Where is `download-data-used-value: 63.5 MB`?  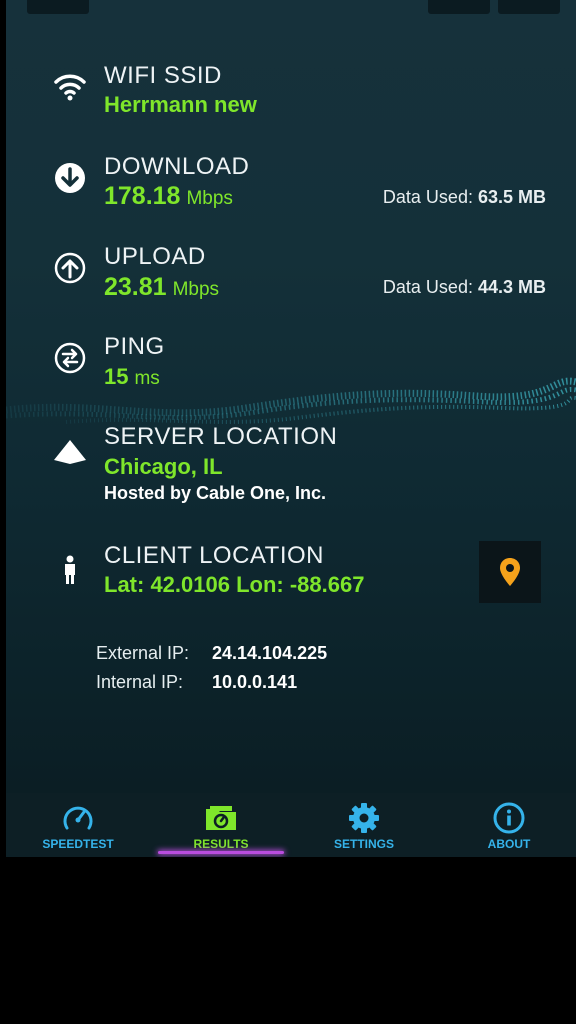
download-data-used-value: 63.5 MB is located at coordinates (511, 197).